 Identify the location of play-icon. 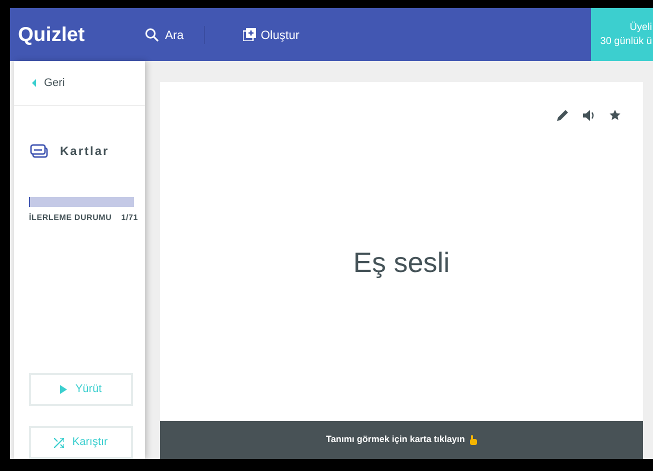
(64, 389).